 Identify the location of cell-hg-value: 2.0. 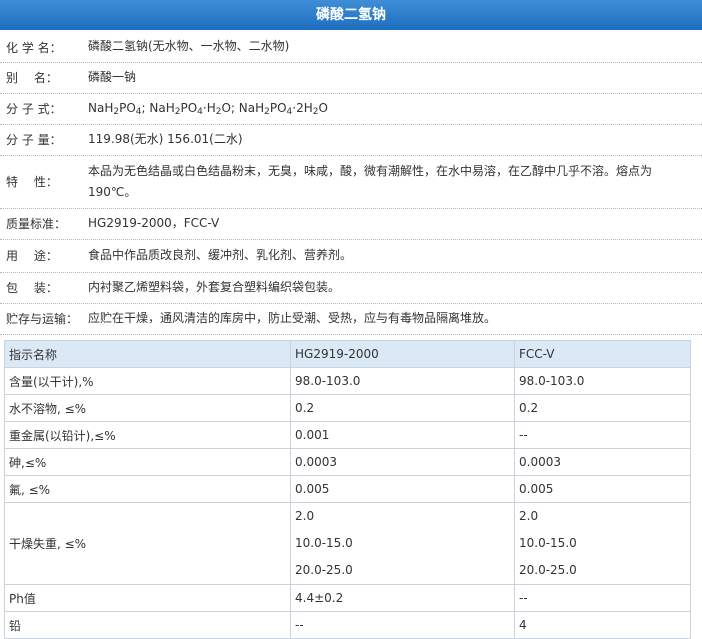
(305, 516).